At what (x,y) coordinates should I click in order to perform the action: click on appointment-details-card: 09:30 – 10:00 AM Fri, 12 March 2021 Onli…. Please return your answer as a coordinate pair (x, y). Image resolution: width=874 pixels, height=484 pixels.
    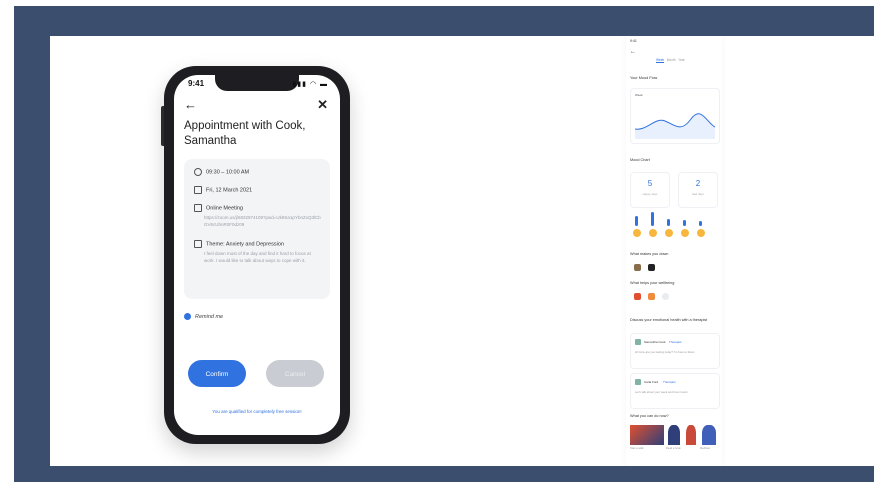
    Looking at the image, I should click on (257, 229).